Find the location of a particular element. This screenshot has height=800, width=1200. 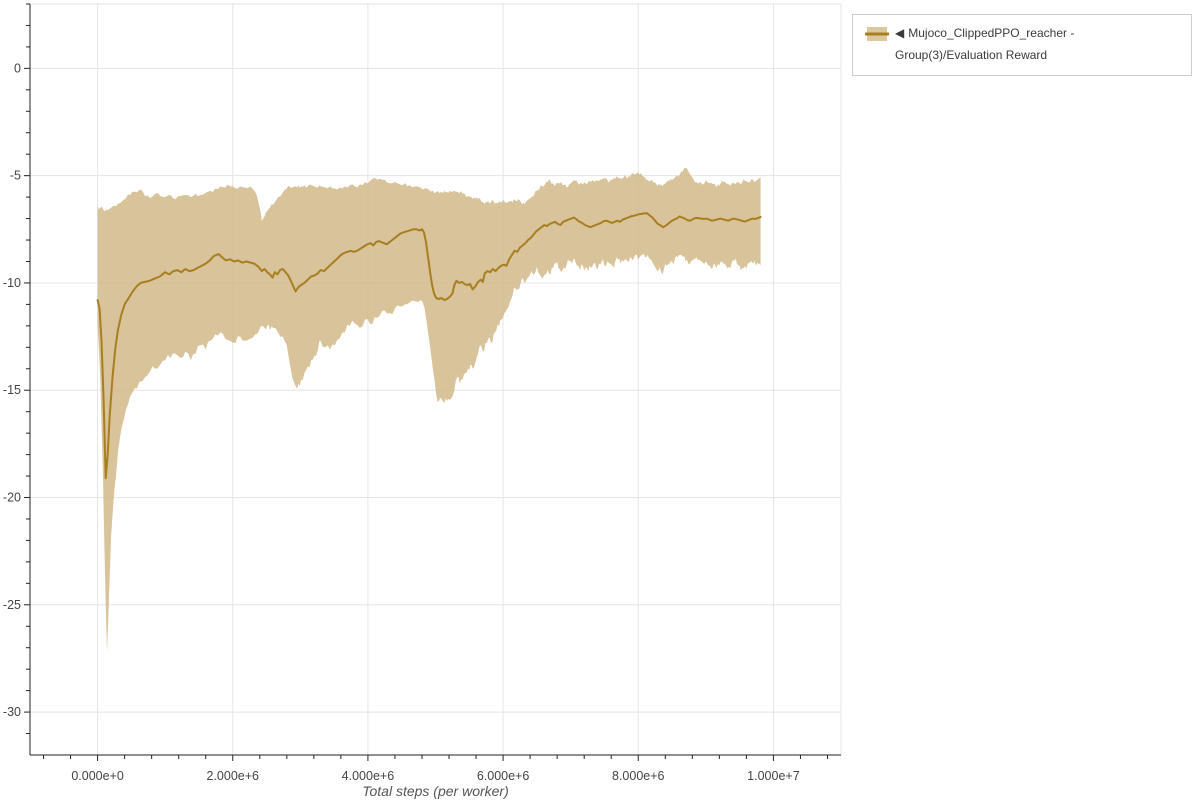

x-tick-label: 0.000e+0 is located at coordinates (97, 776).